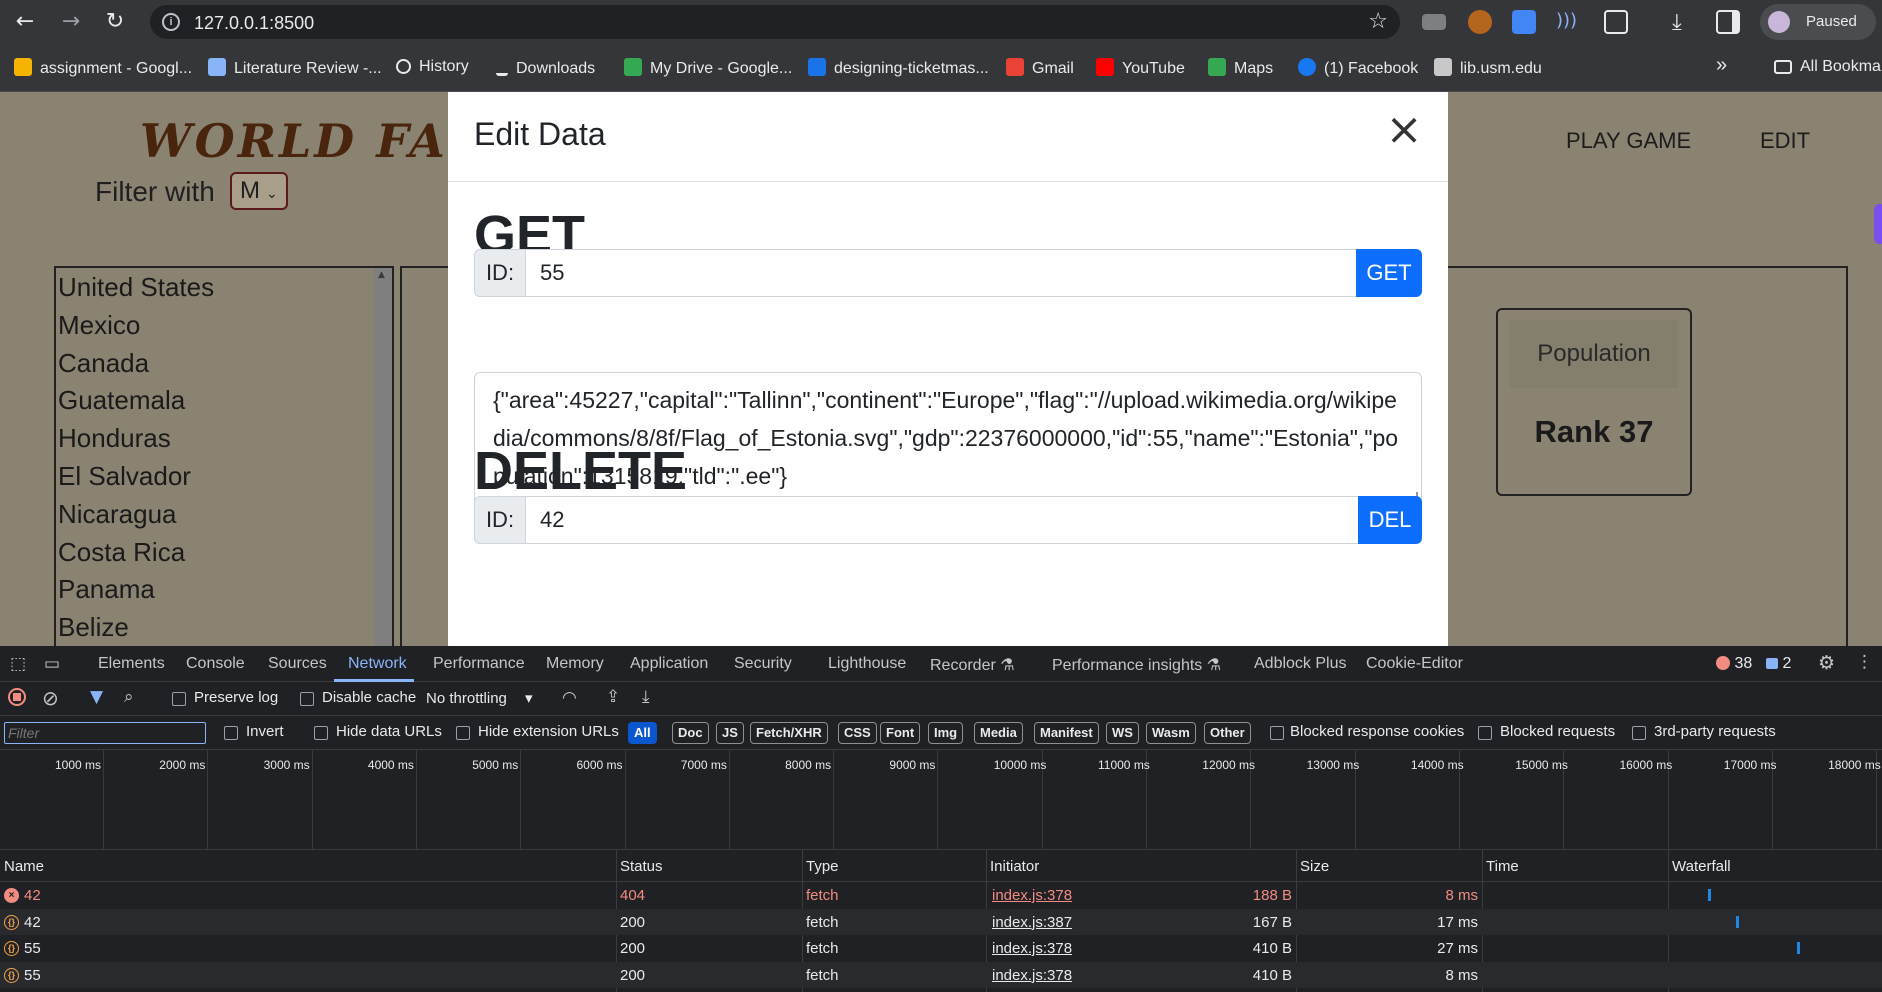 The height and width of the screenshot is (992, 1882). Describe the element at coordinates (1378, 21) in the screenshot. I see `bookmark-star-icon: ☆` at that location.